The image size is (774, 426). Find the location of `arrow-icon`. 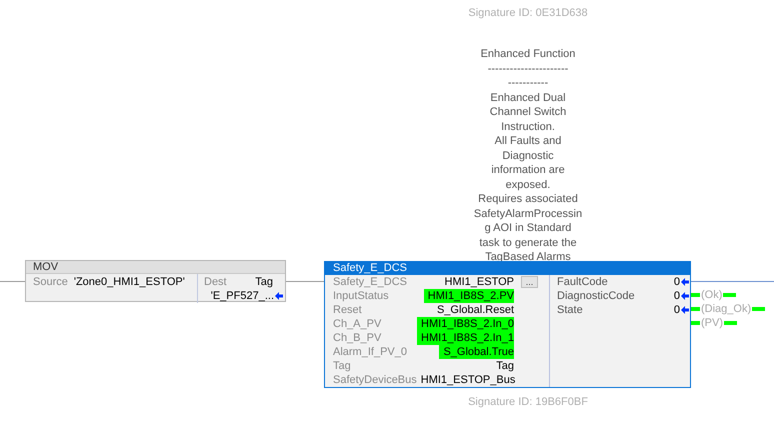

arrow-icon is located at coordinates (279, 296).